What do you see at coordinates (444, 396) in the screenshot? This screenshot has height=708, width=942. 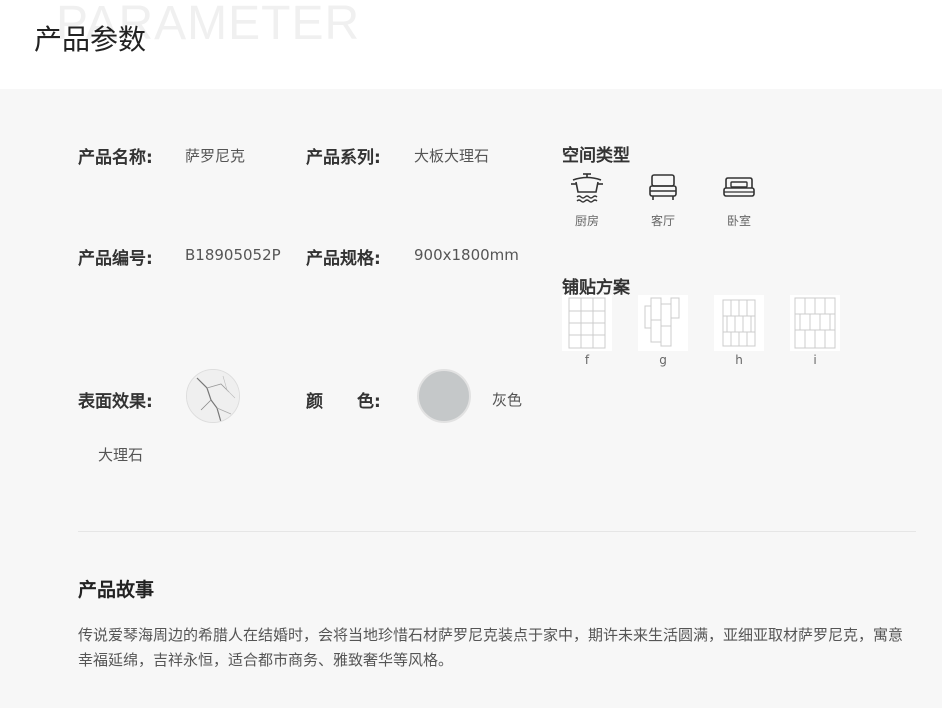 I see `color-swatch` at bounding box center [444, 396].